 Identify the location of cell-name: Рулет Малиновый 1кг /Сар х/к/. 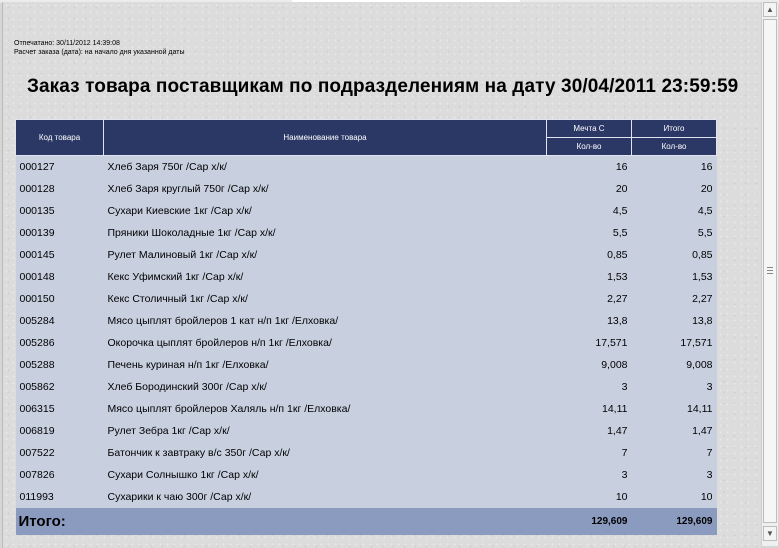
(325, 255).